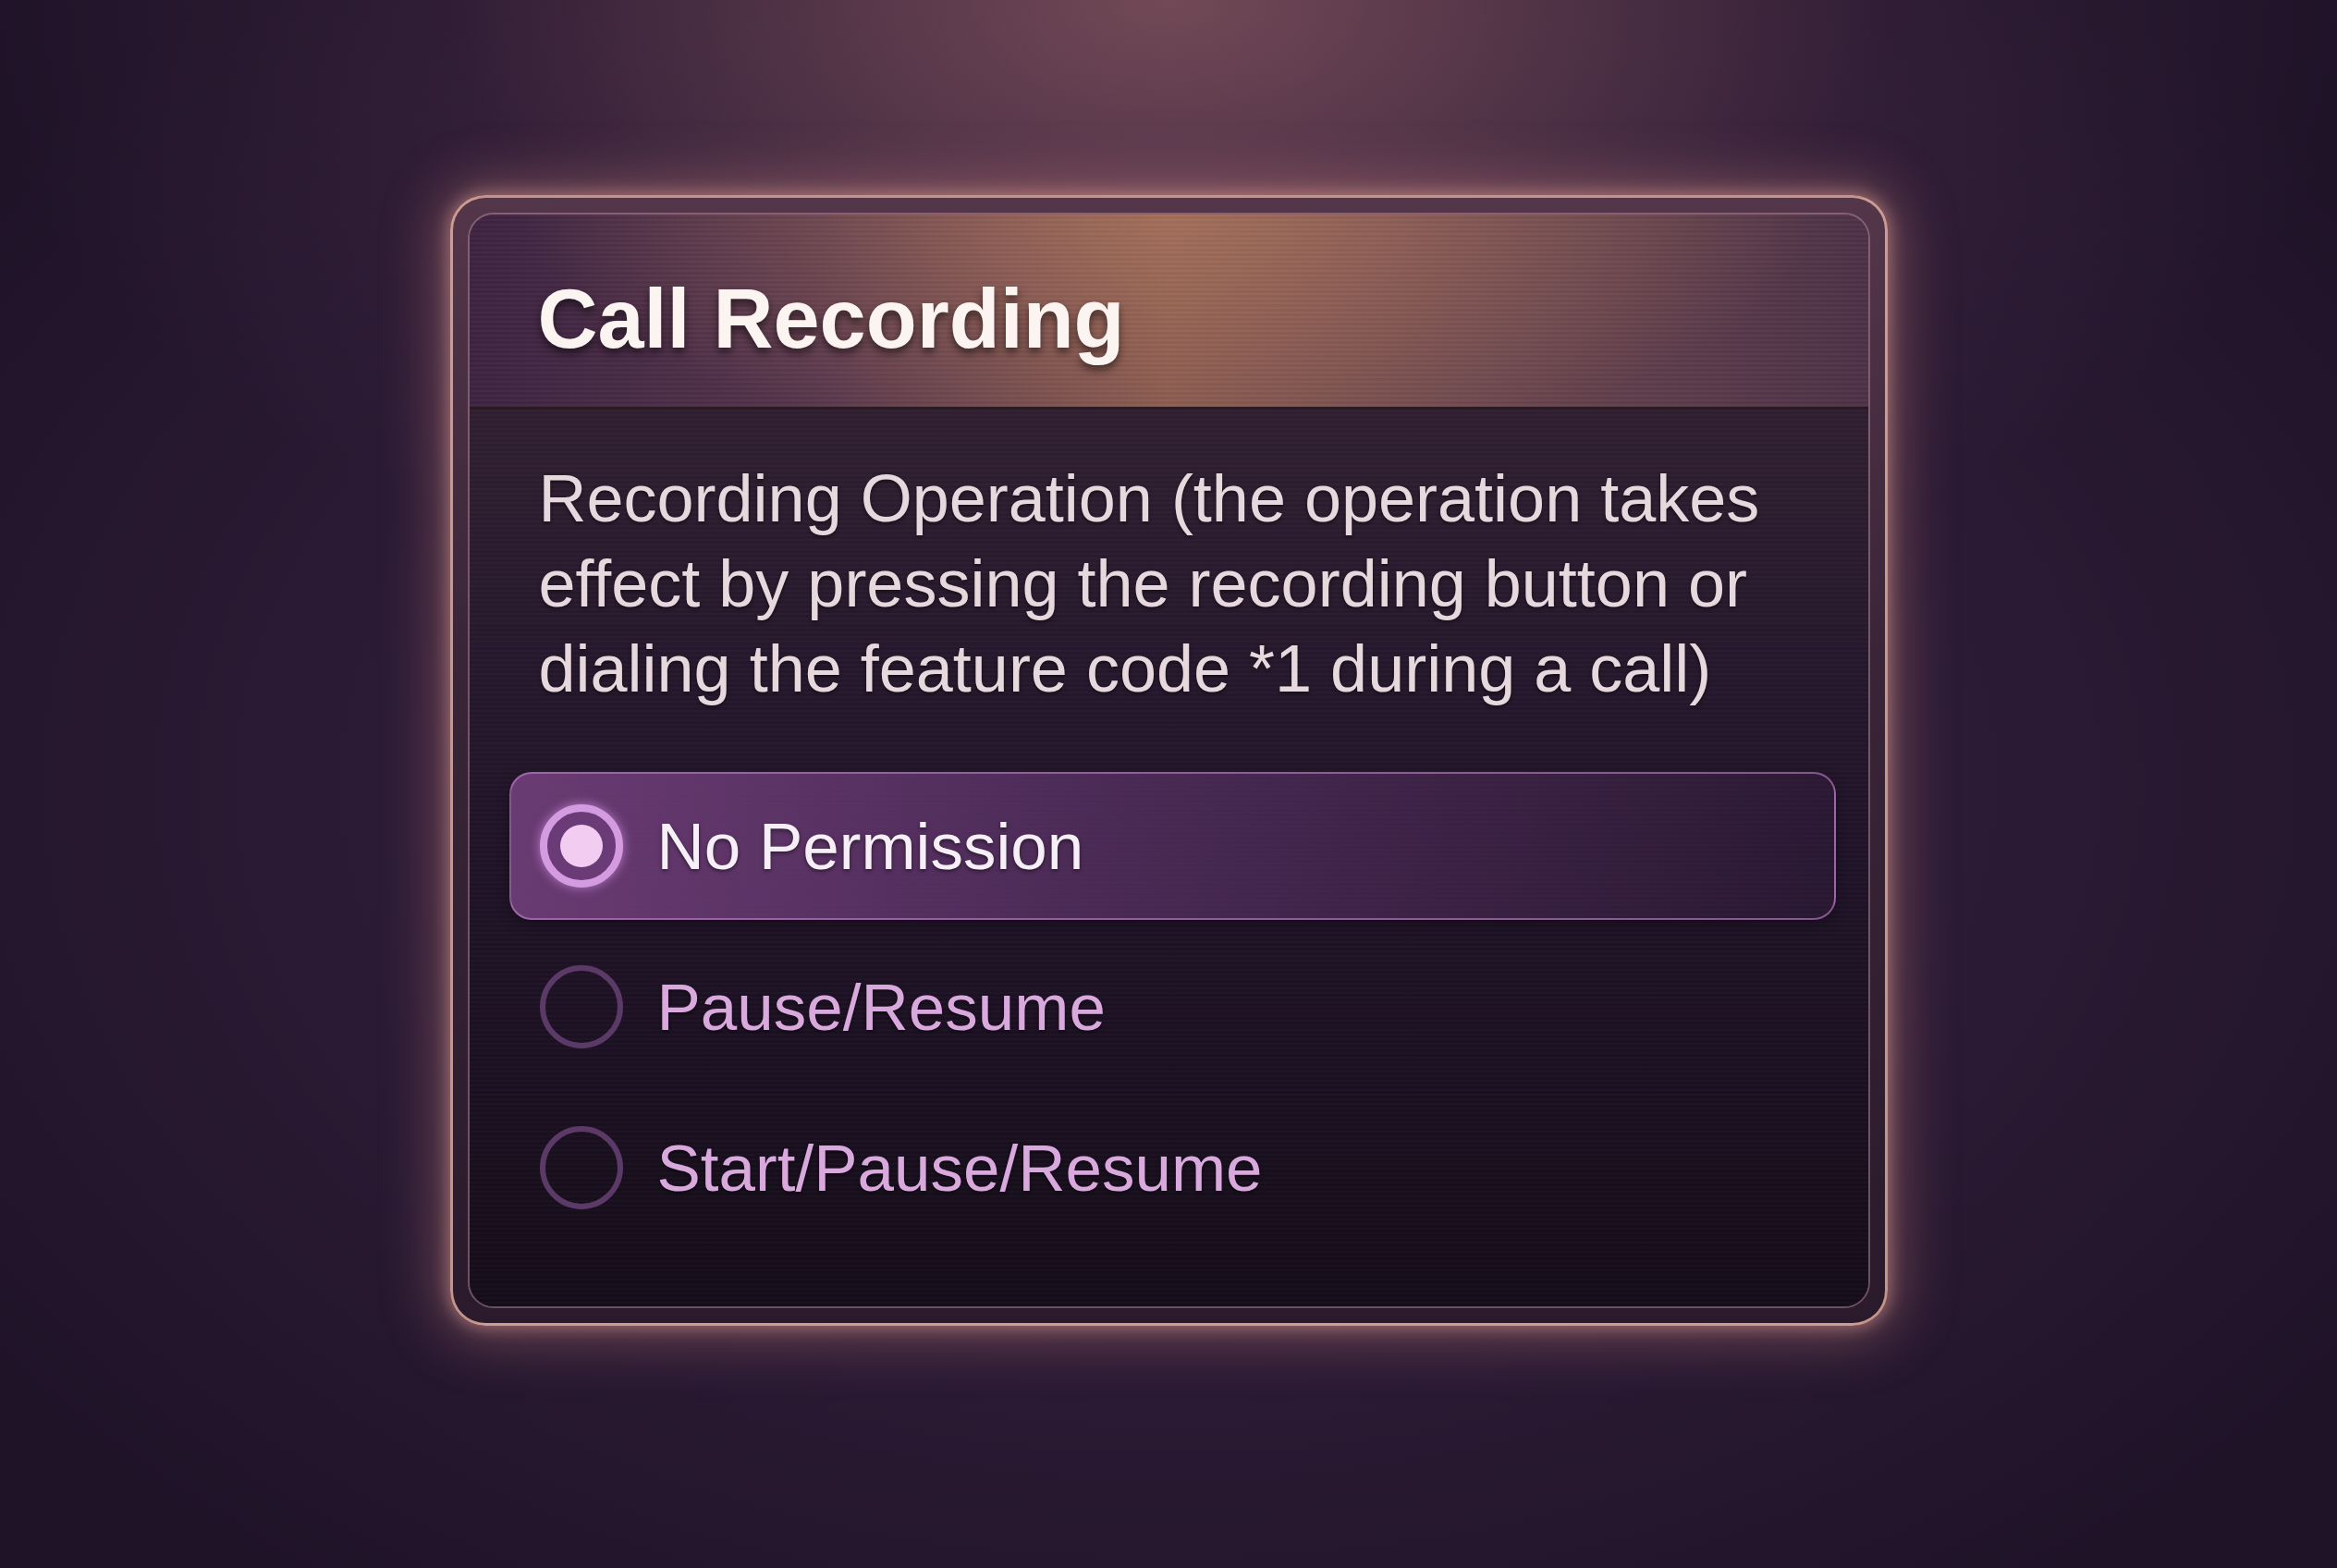 This screenshot has width=2337, height=1568. Describe the element at coordinates (900, 1168) in the screenshot. I see `radio-option: Start/Pause/Resume` at that location.